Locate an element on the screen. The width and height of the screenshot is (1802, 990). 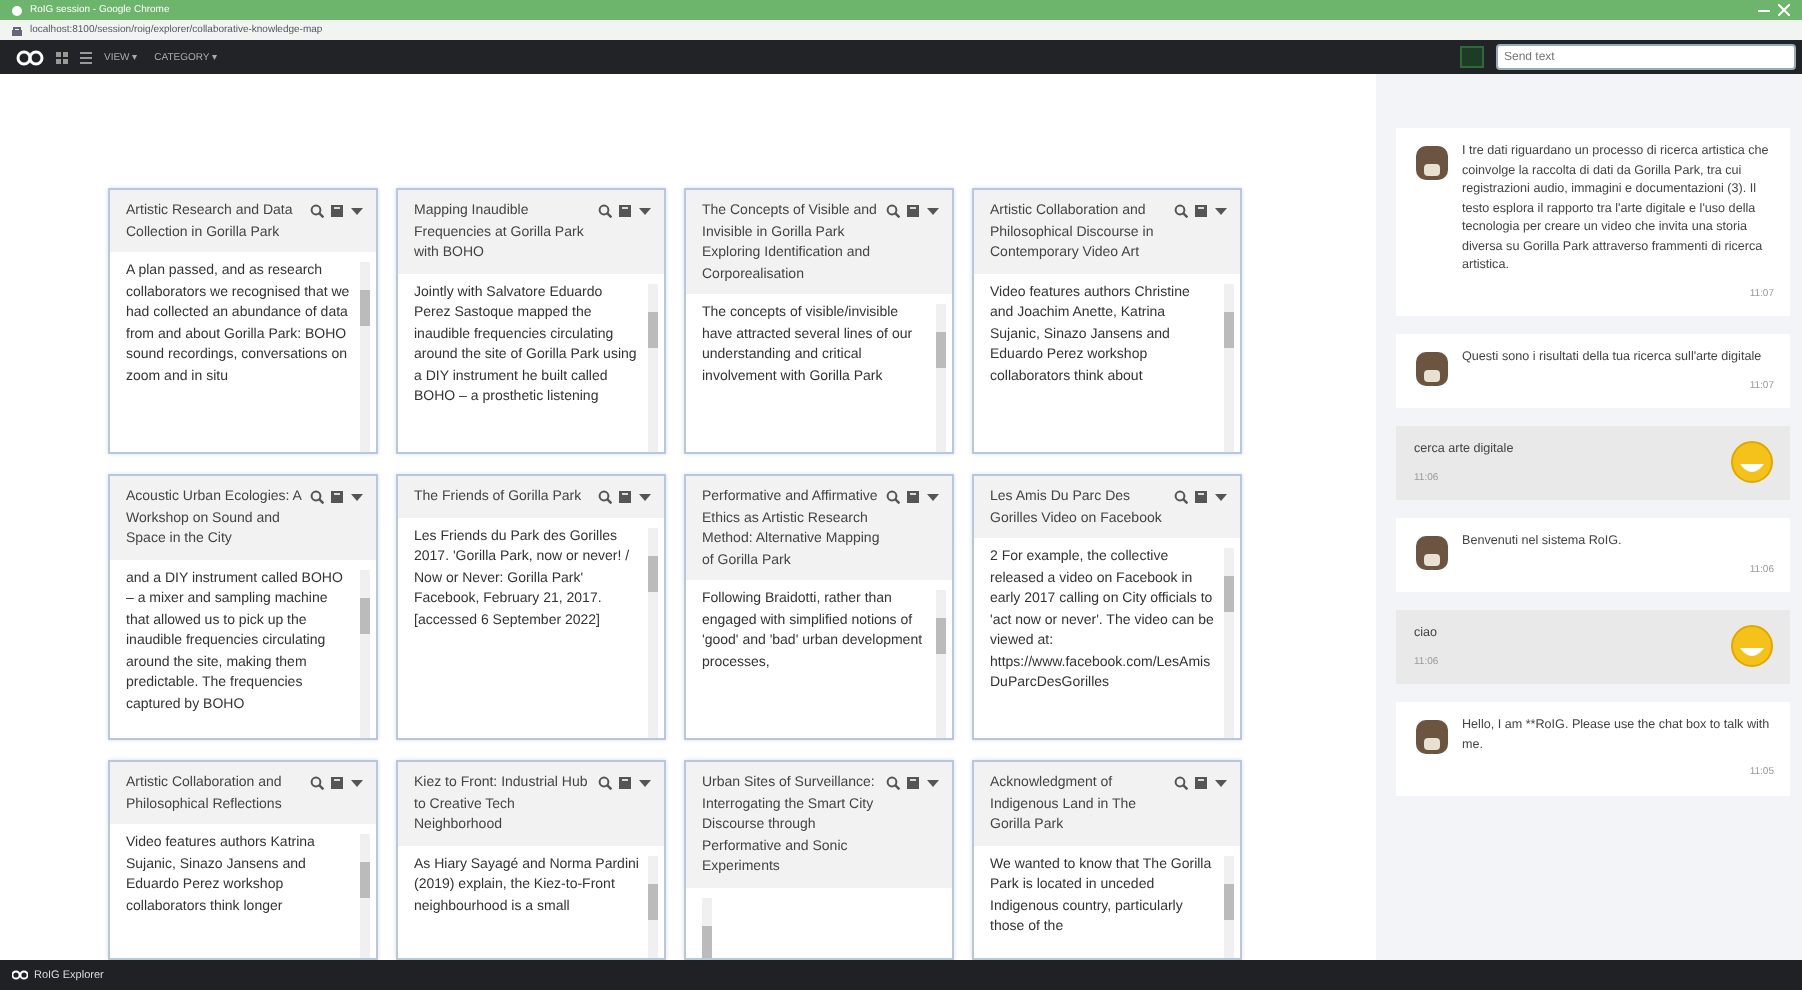
browser-icon is located at coordinates (17, 10).